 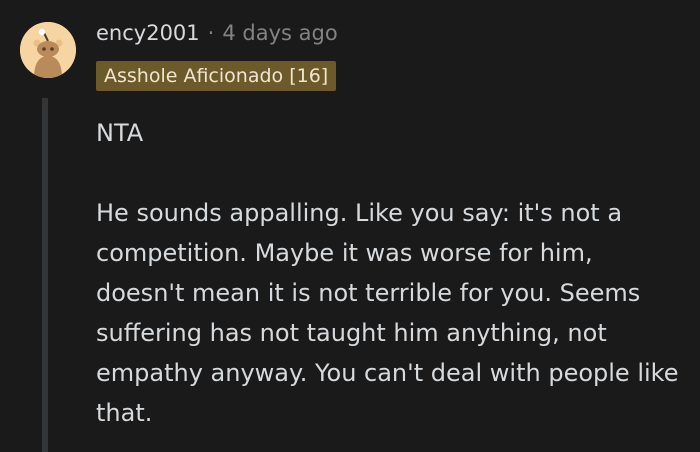 What do you see at coordinates (216, 76) in the screenshot?
I see `user-flair-badge: Asshole Aficionado [16]` at bounding box center [216, 76].